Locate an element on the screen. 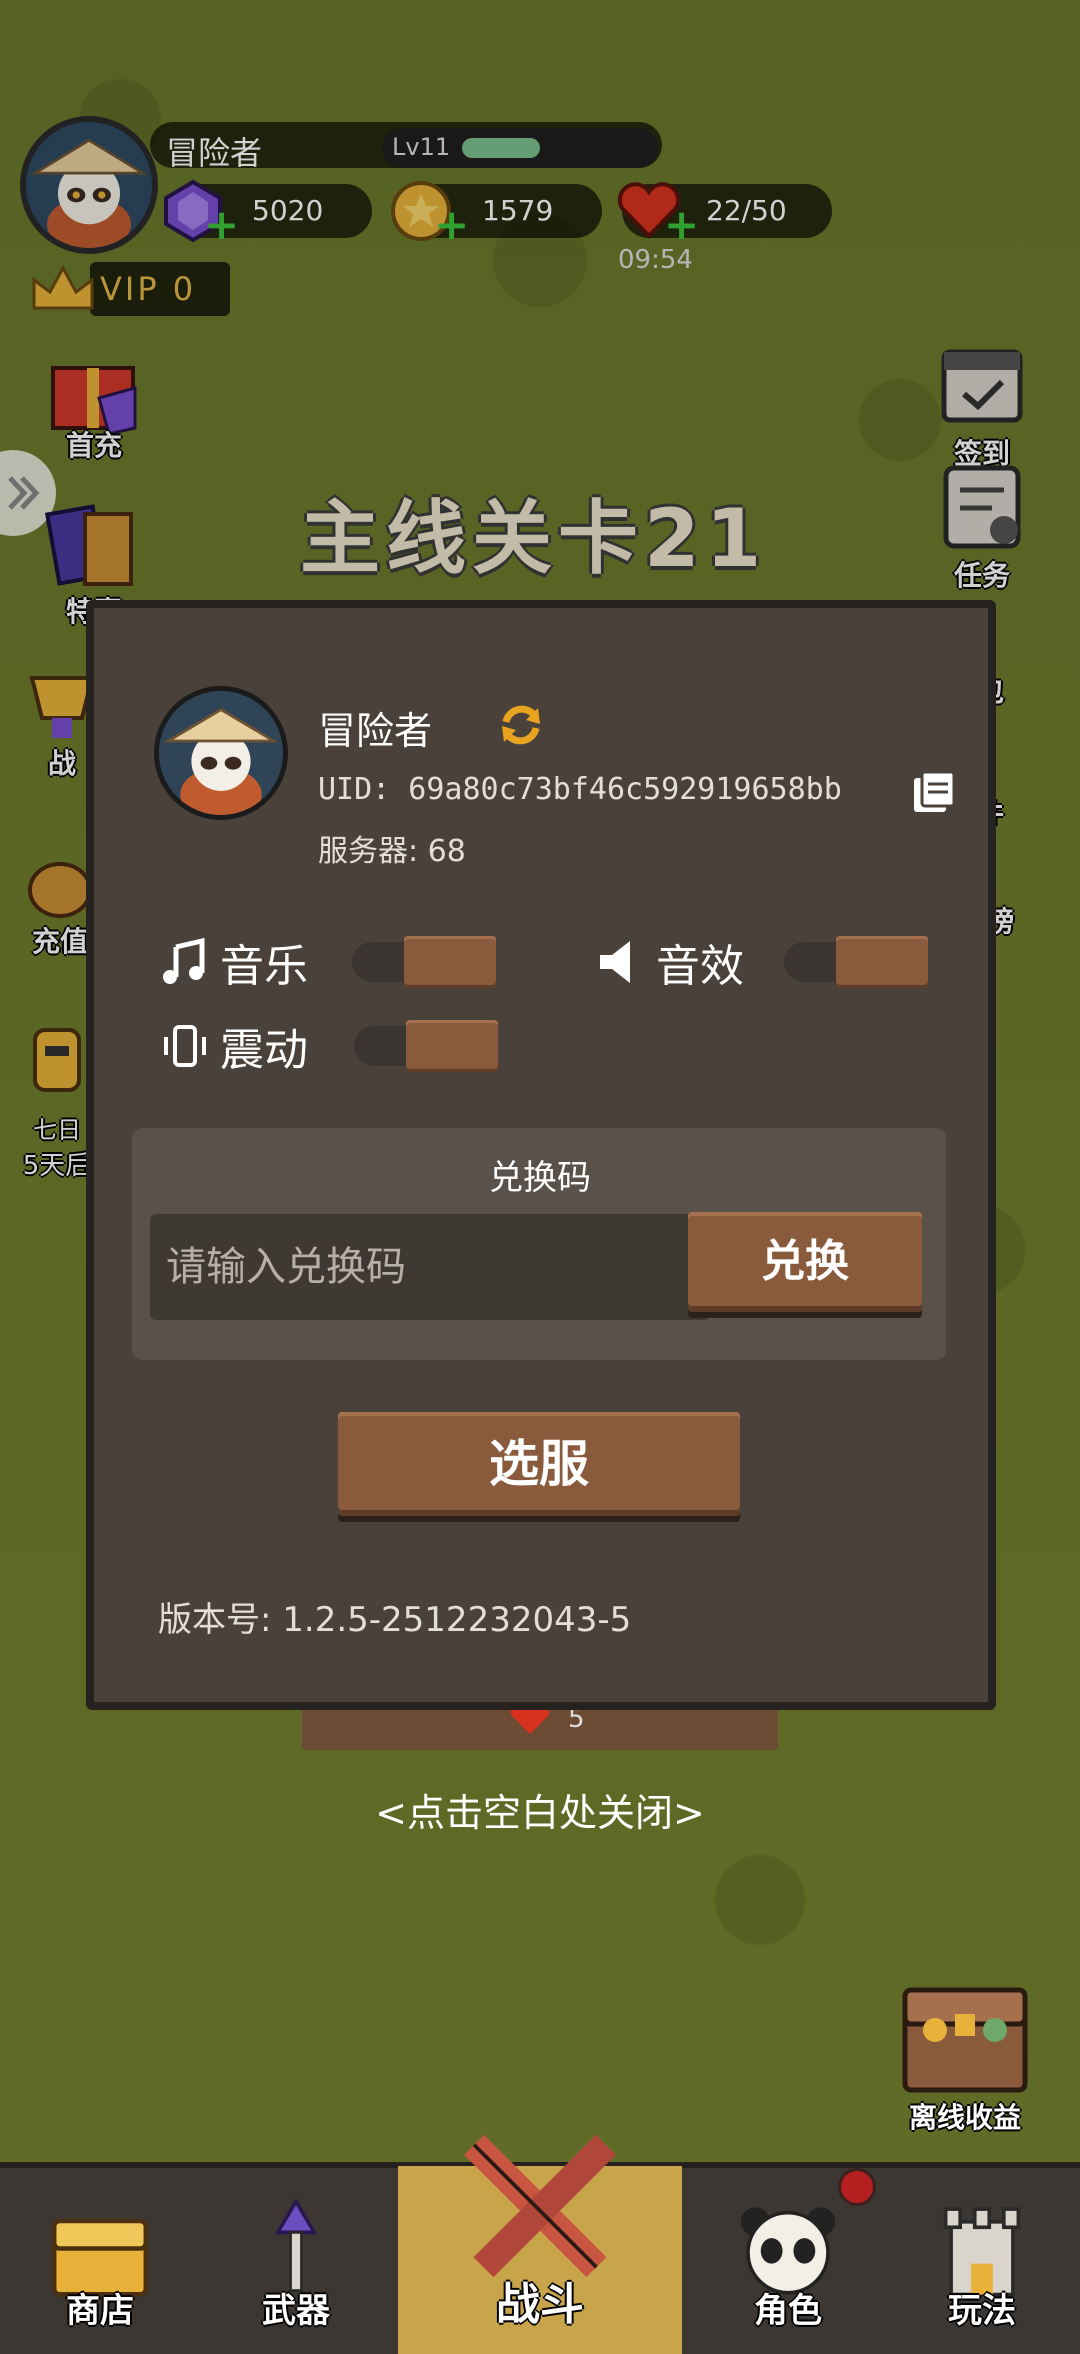  nav-weapon-label: 武器 is located at coordinates (296, 2311).